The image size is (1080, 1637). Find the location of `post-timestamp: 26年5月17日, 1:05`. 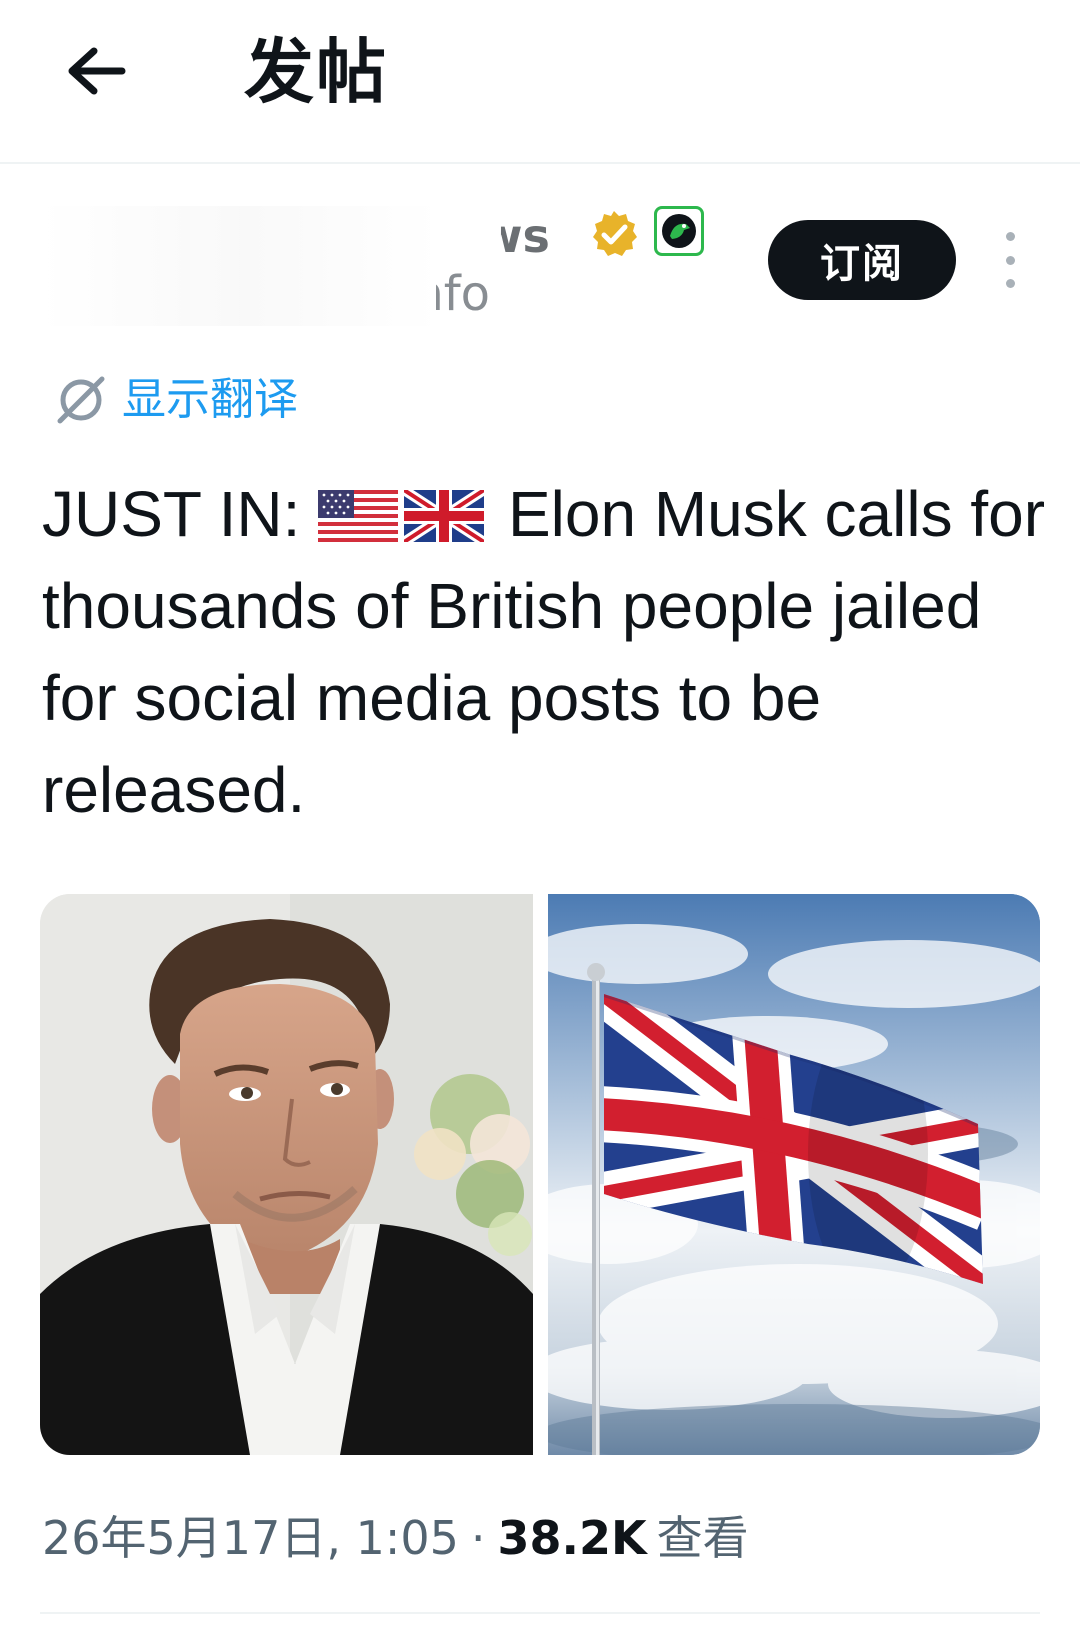

post-timestamp: 26年5月17日, 1:05 is located at coordinates (250, 1538).